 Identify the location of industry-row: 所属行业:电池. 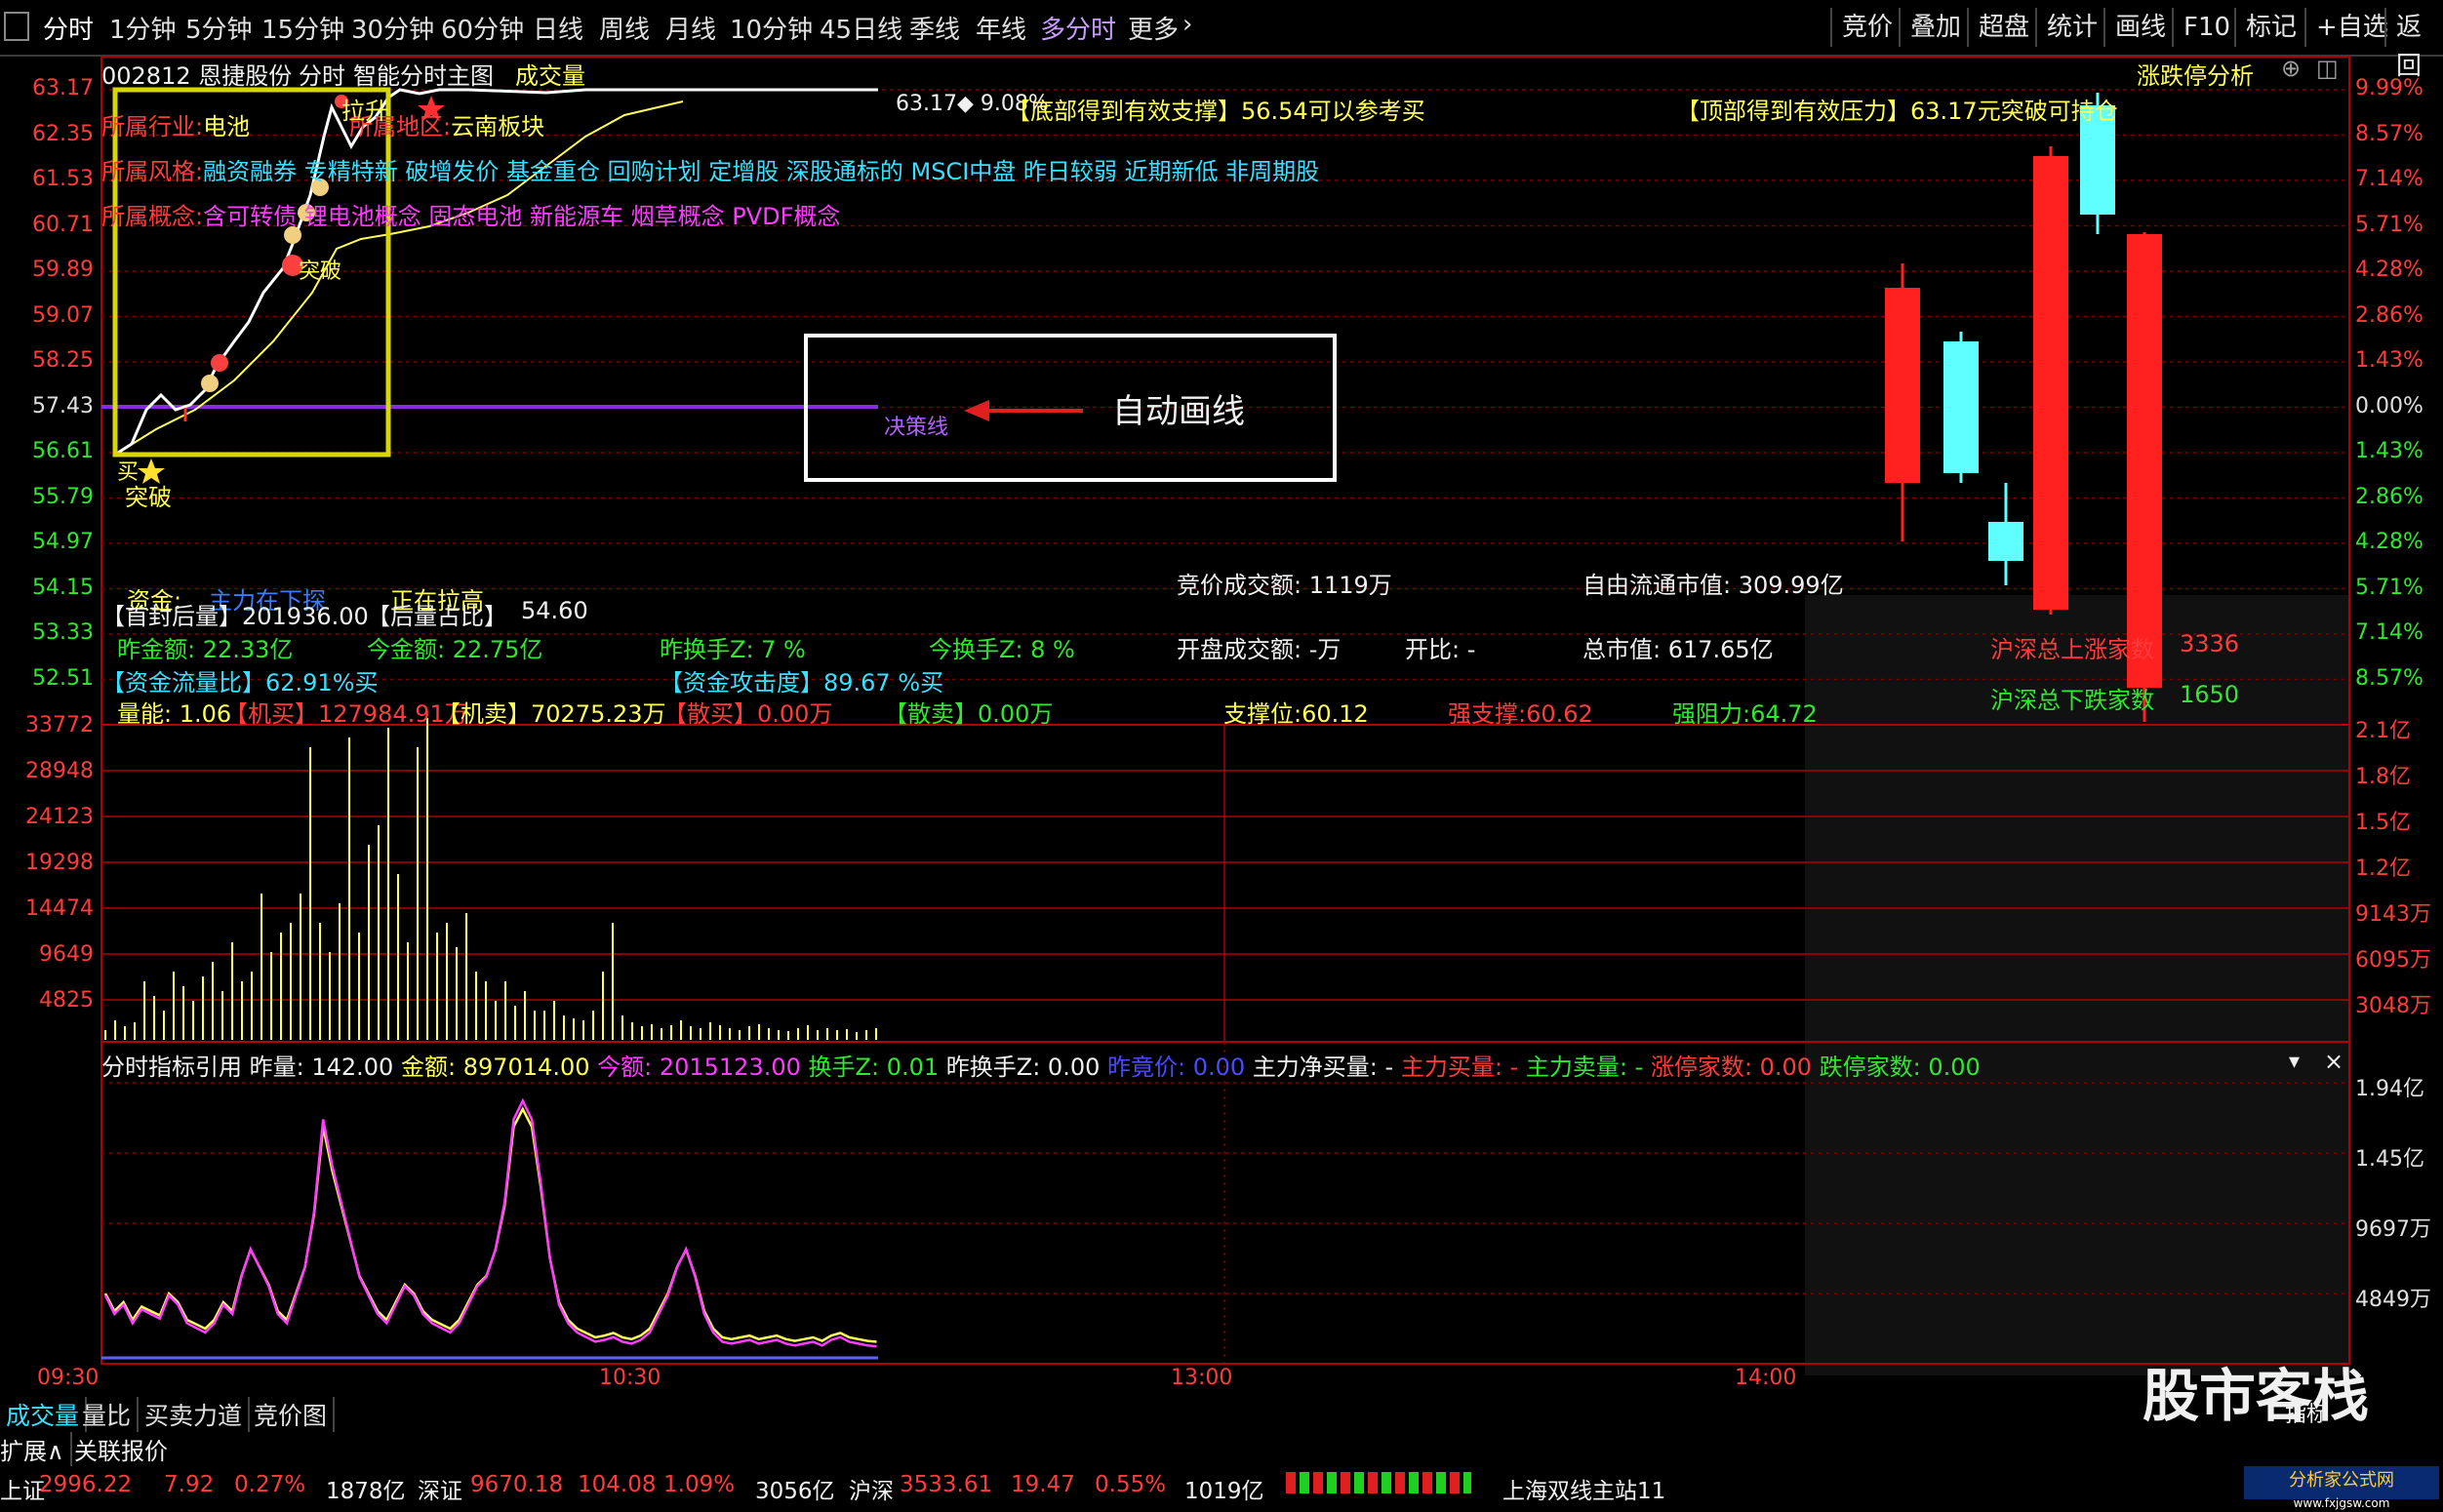
(175, 124).